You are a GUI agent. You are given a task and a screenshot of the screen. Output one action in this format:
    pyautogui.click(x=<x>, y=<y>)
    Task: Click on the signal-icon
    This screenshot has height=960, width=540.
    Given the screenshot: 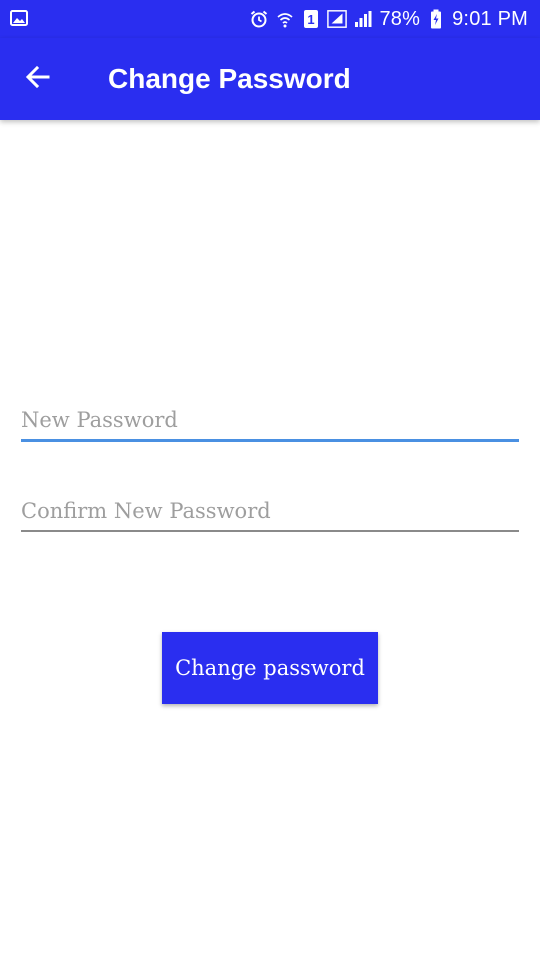 What is the action you would take?
    pyautogui.click(x=337, y=19)
    